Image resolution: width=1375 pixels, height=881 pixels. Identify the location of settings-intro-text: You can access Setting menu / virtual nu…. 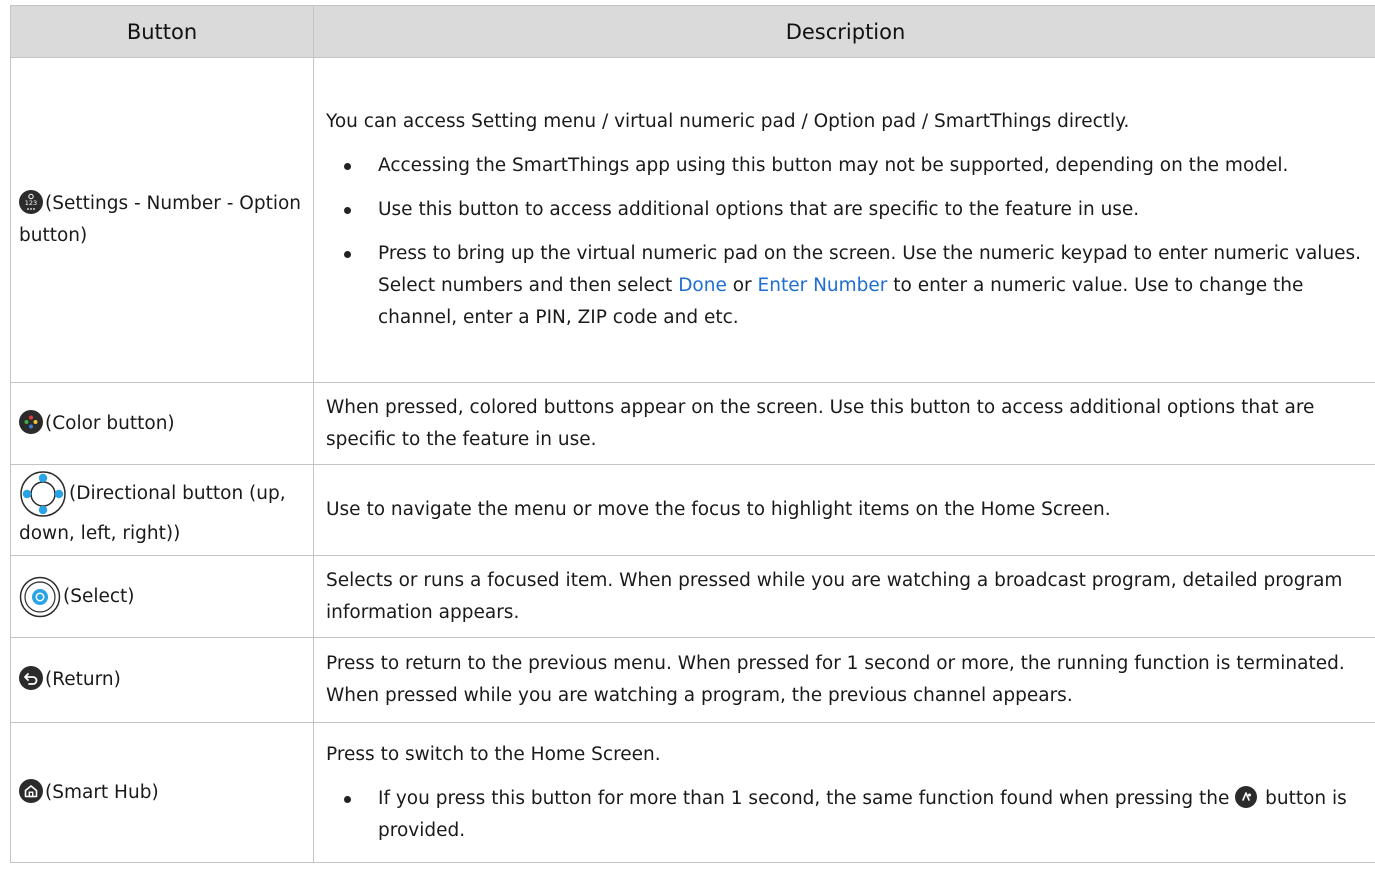
(728, 121).